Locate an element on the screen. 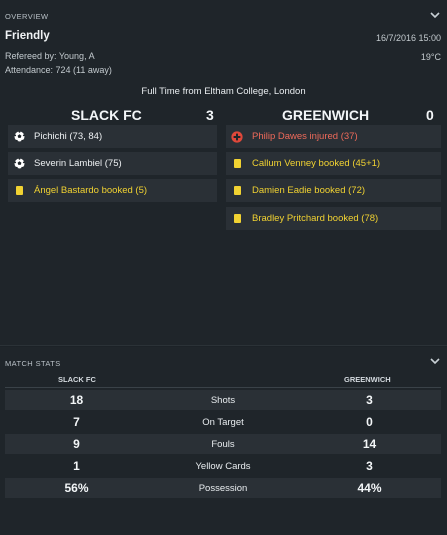  stat-label: On Target is located at coordinates (223, 422).